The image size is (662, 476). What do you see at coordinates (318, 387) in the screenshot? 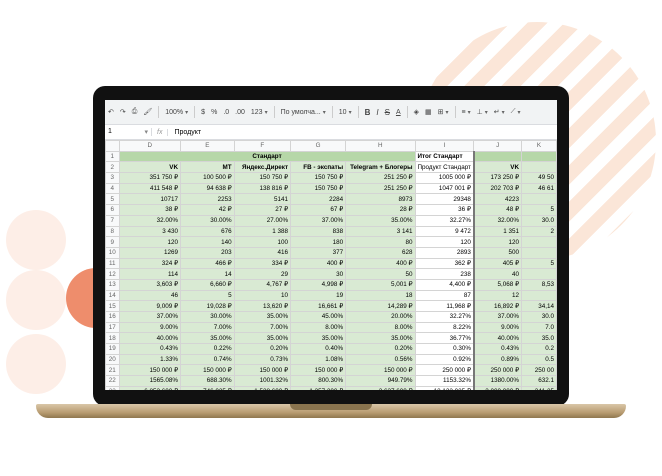
I see `cell: 1,357,200 ₽` at bounding box center [318, 387].